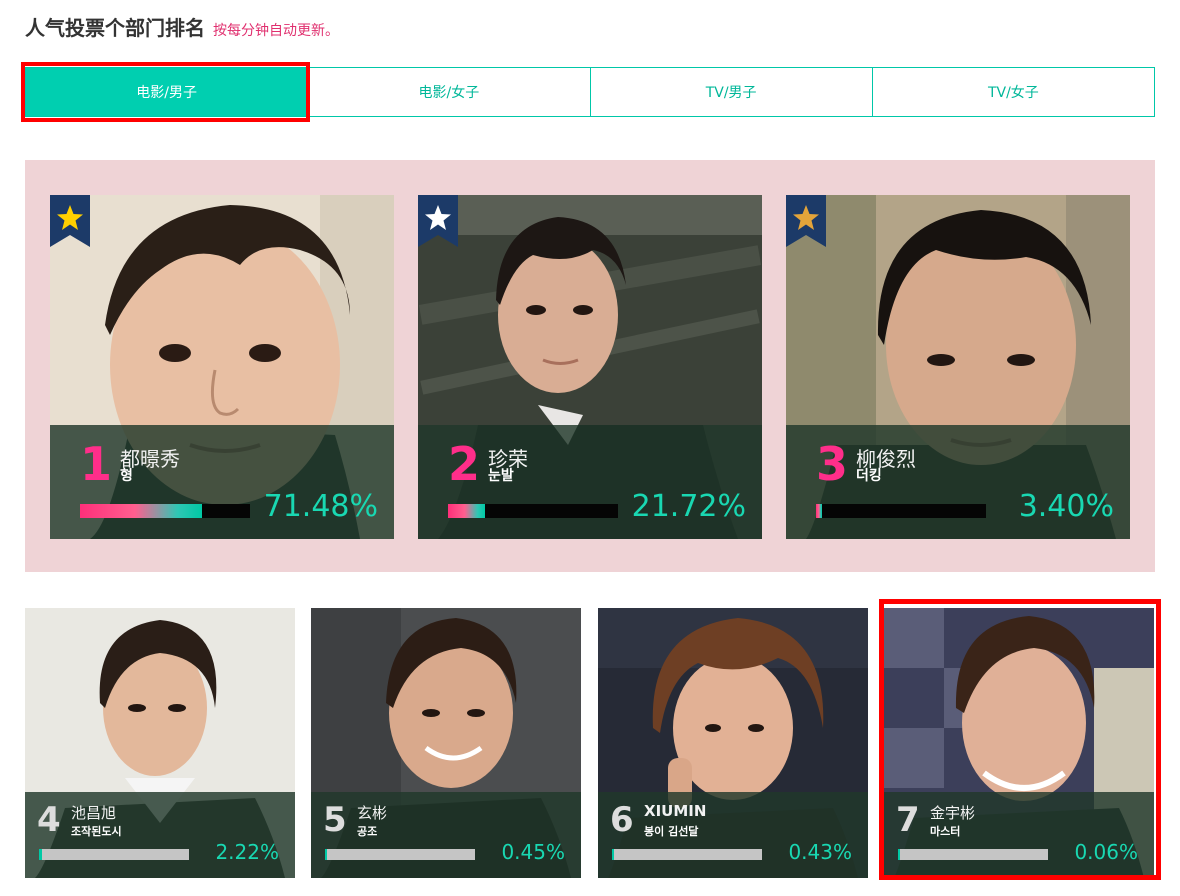 Image resolution: width=1180 pixels, height=896 pixels. What do you see at coordinates (688, 506) in the screenshot?
I see `vote-percent: 21.72%` at bounding box center [688, 506].